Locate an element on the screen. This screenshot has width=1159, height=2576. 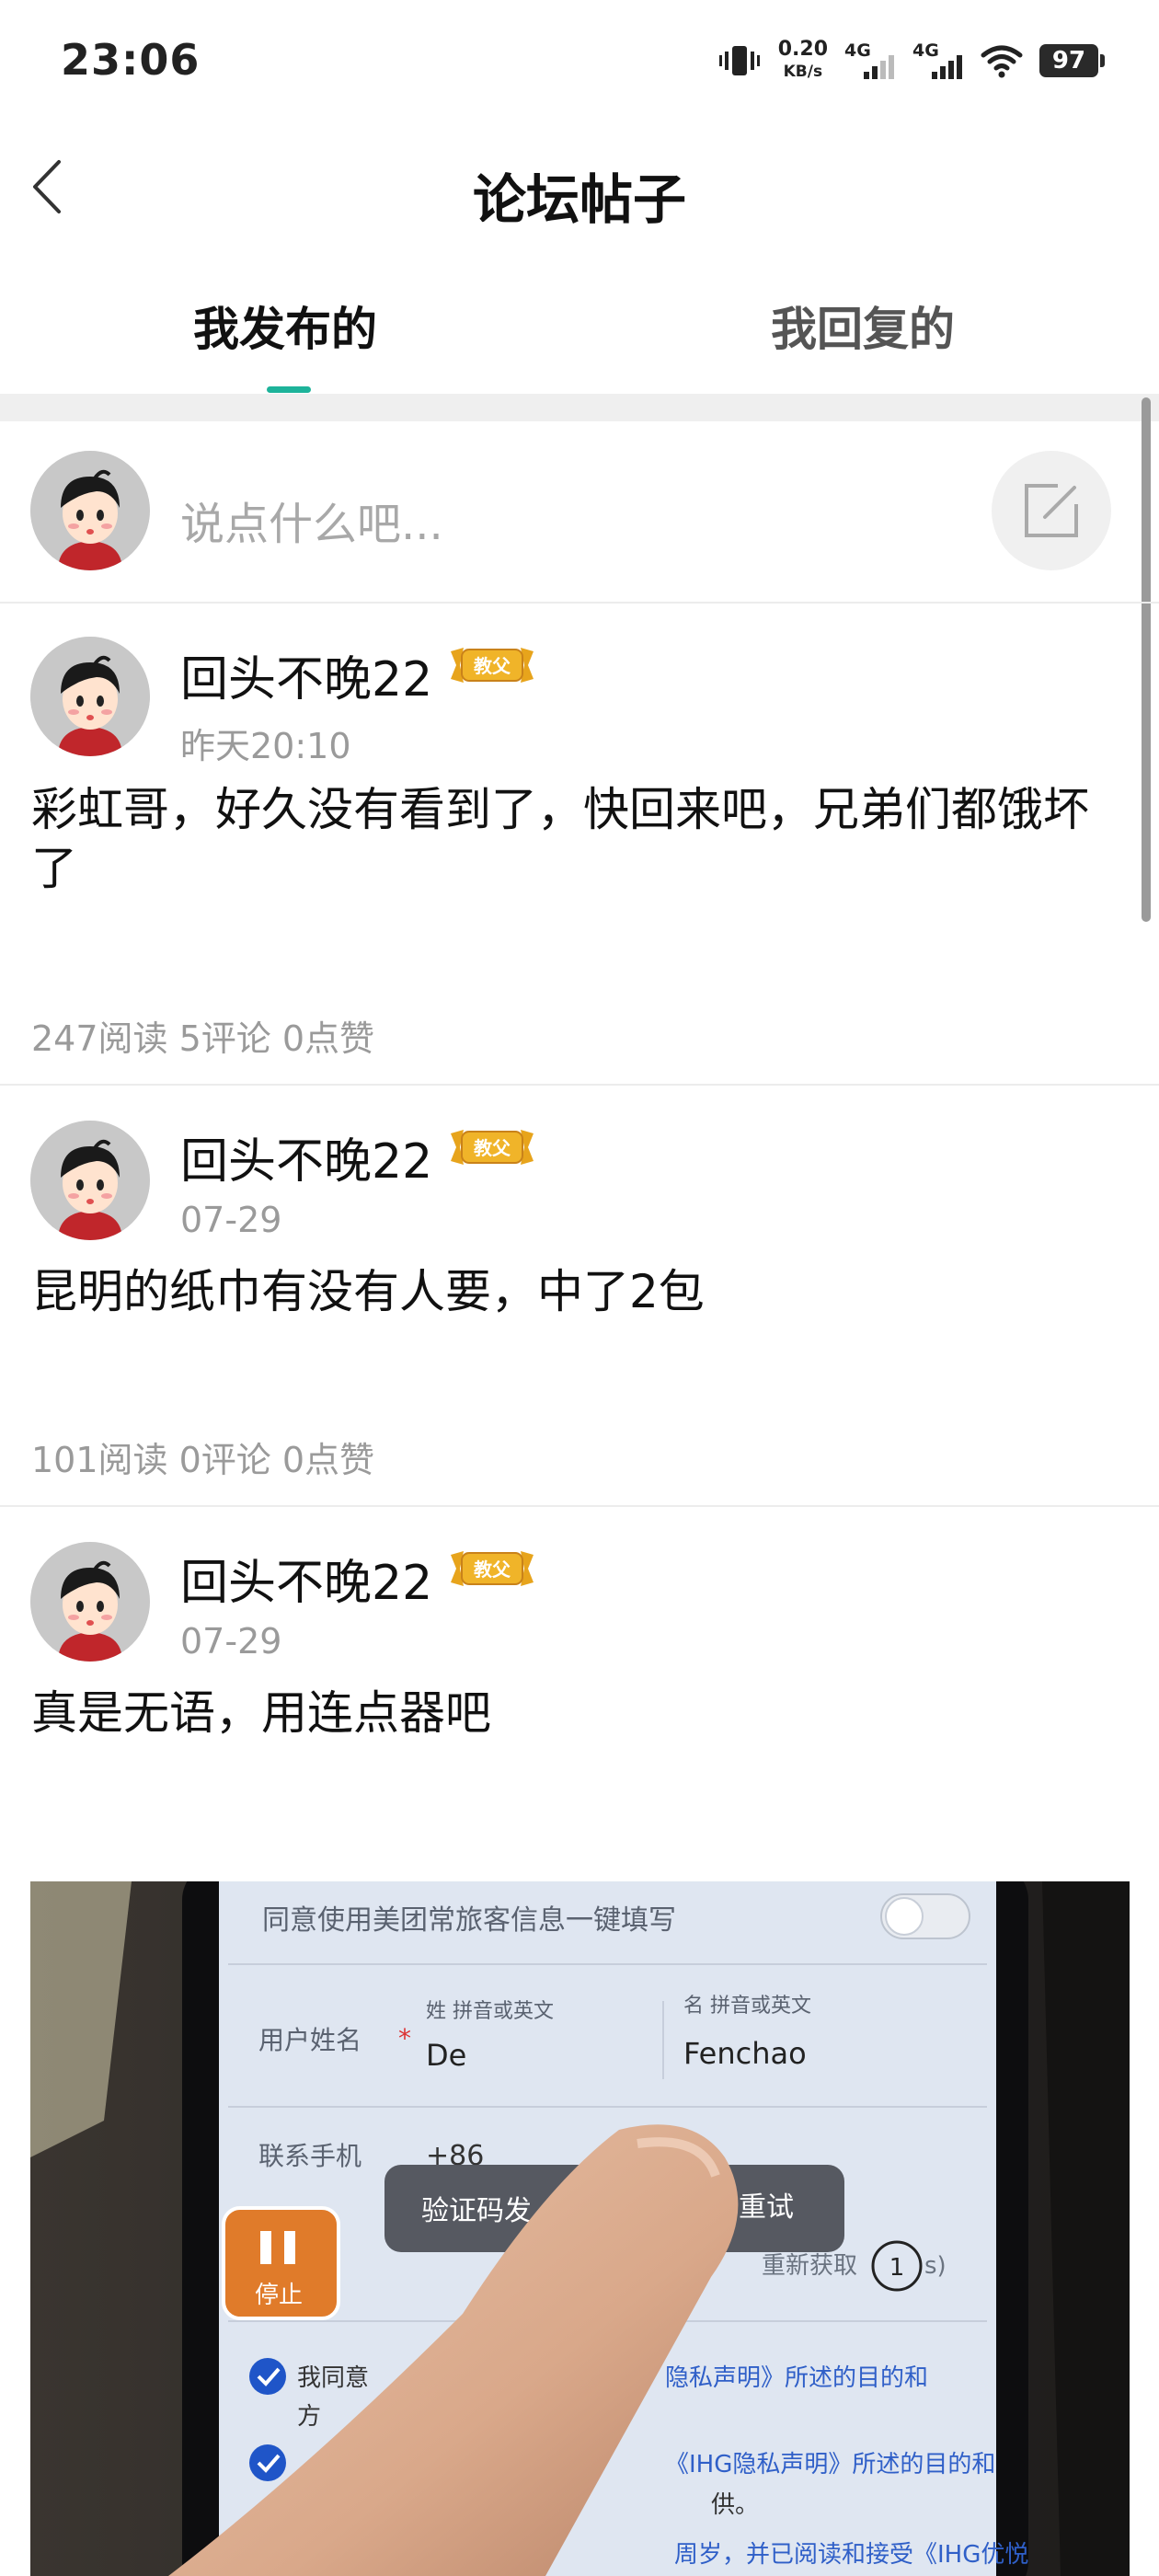
compose-button is located at coordinates (1051, 510).